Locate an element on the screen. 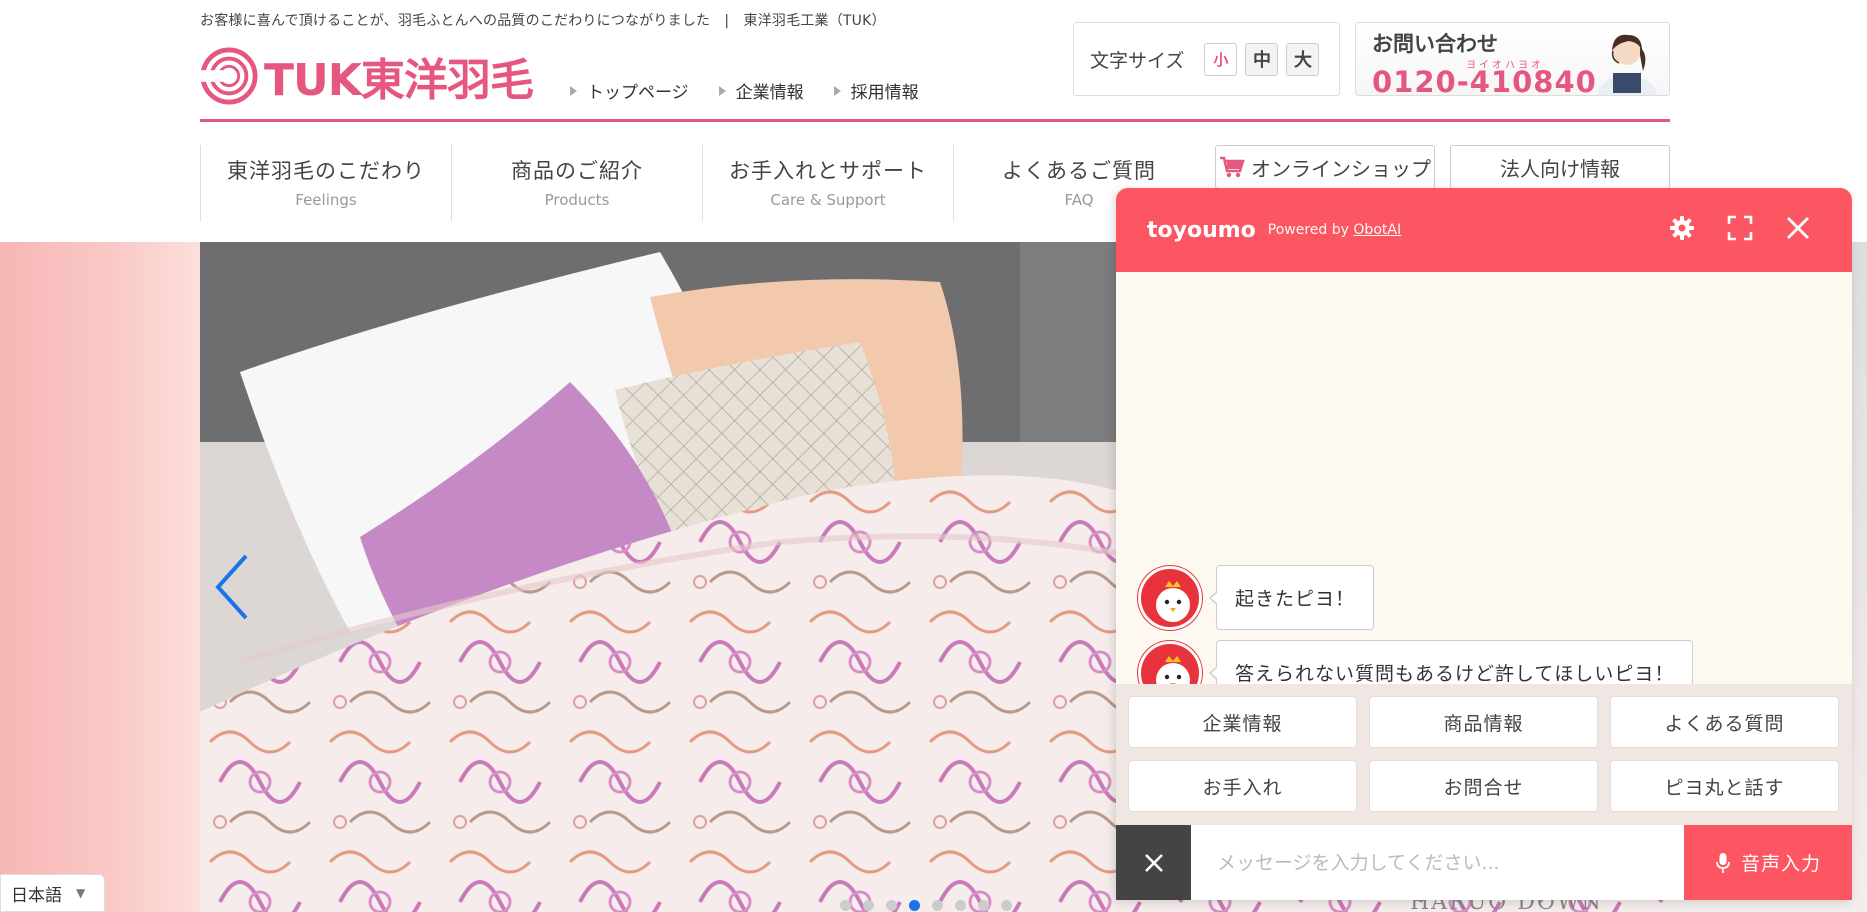 This screenshot has height=912, width=1867. cart-icon is located at coordinates (1232, 167).